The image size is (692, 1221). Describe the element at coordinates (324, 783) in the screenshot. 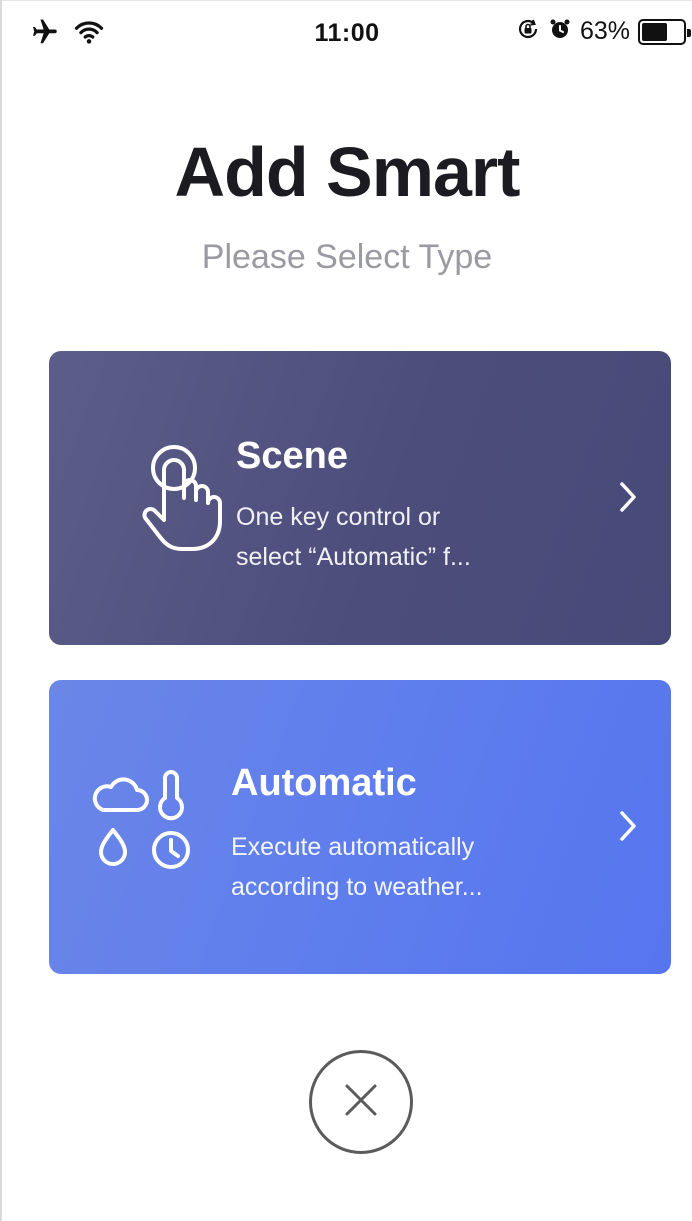

I see `automatic-title: Automatic` at that location.